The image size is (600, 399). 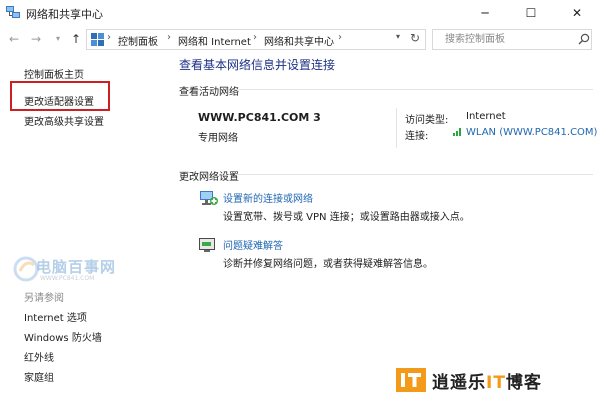 What do you see at coordinates (487, 383) in the screenshot?
I see `watermark-right-text: 逍遥乐IT博客` at bounding box center [487, 383].